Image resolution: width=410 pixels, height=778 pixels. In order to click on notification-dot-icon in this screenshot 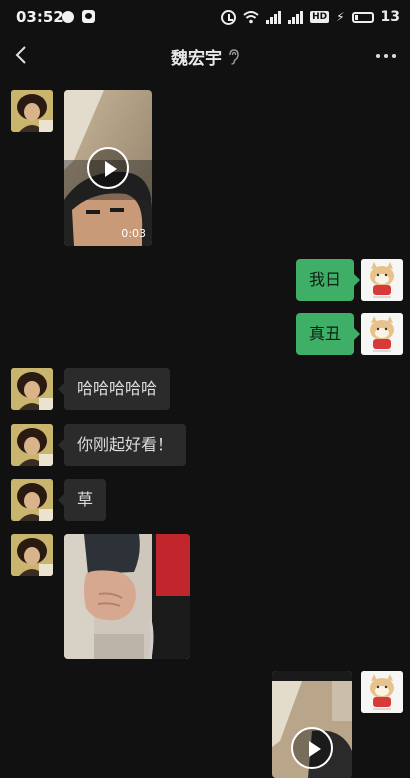, I will do `click(68, 17)`.